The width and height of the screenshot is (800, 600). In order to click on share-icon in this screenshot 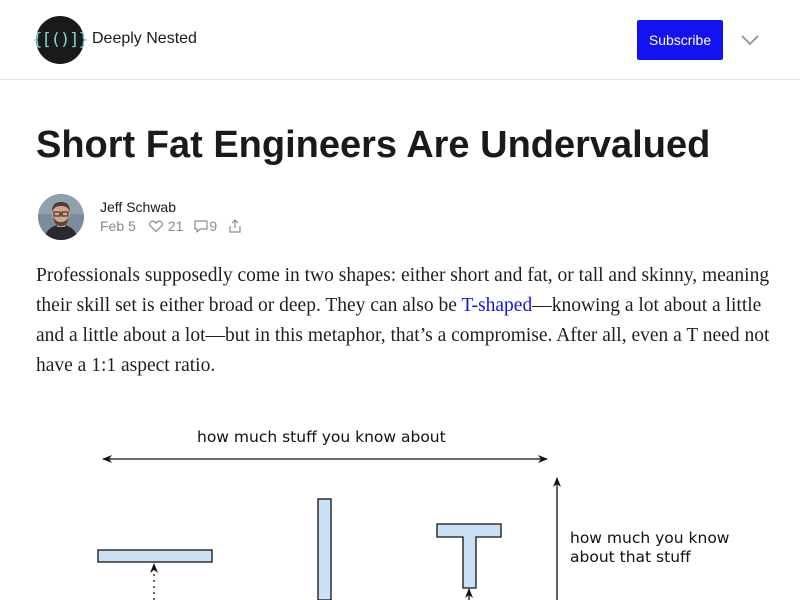, I will do `click(235, 226)`.